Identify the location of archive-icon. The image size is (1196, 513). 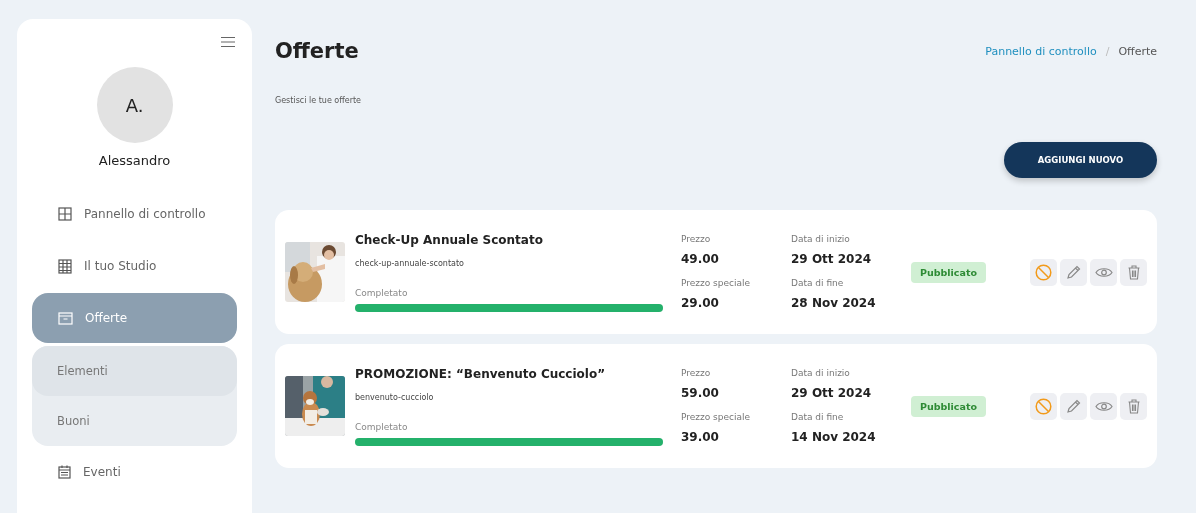
(65, 318).